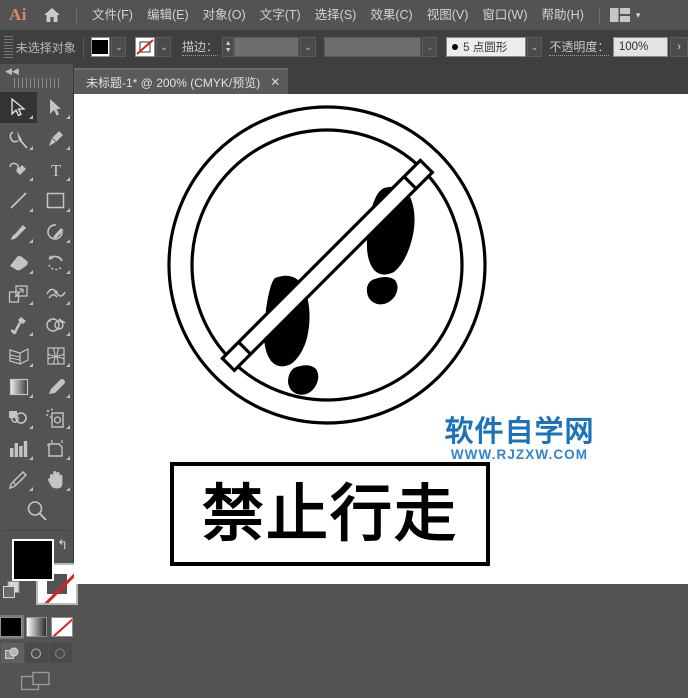 The height and width of the screenshot is (698, 688). I want to click on gradient-mode-swatch, so click(36, 627).